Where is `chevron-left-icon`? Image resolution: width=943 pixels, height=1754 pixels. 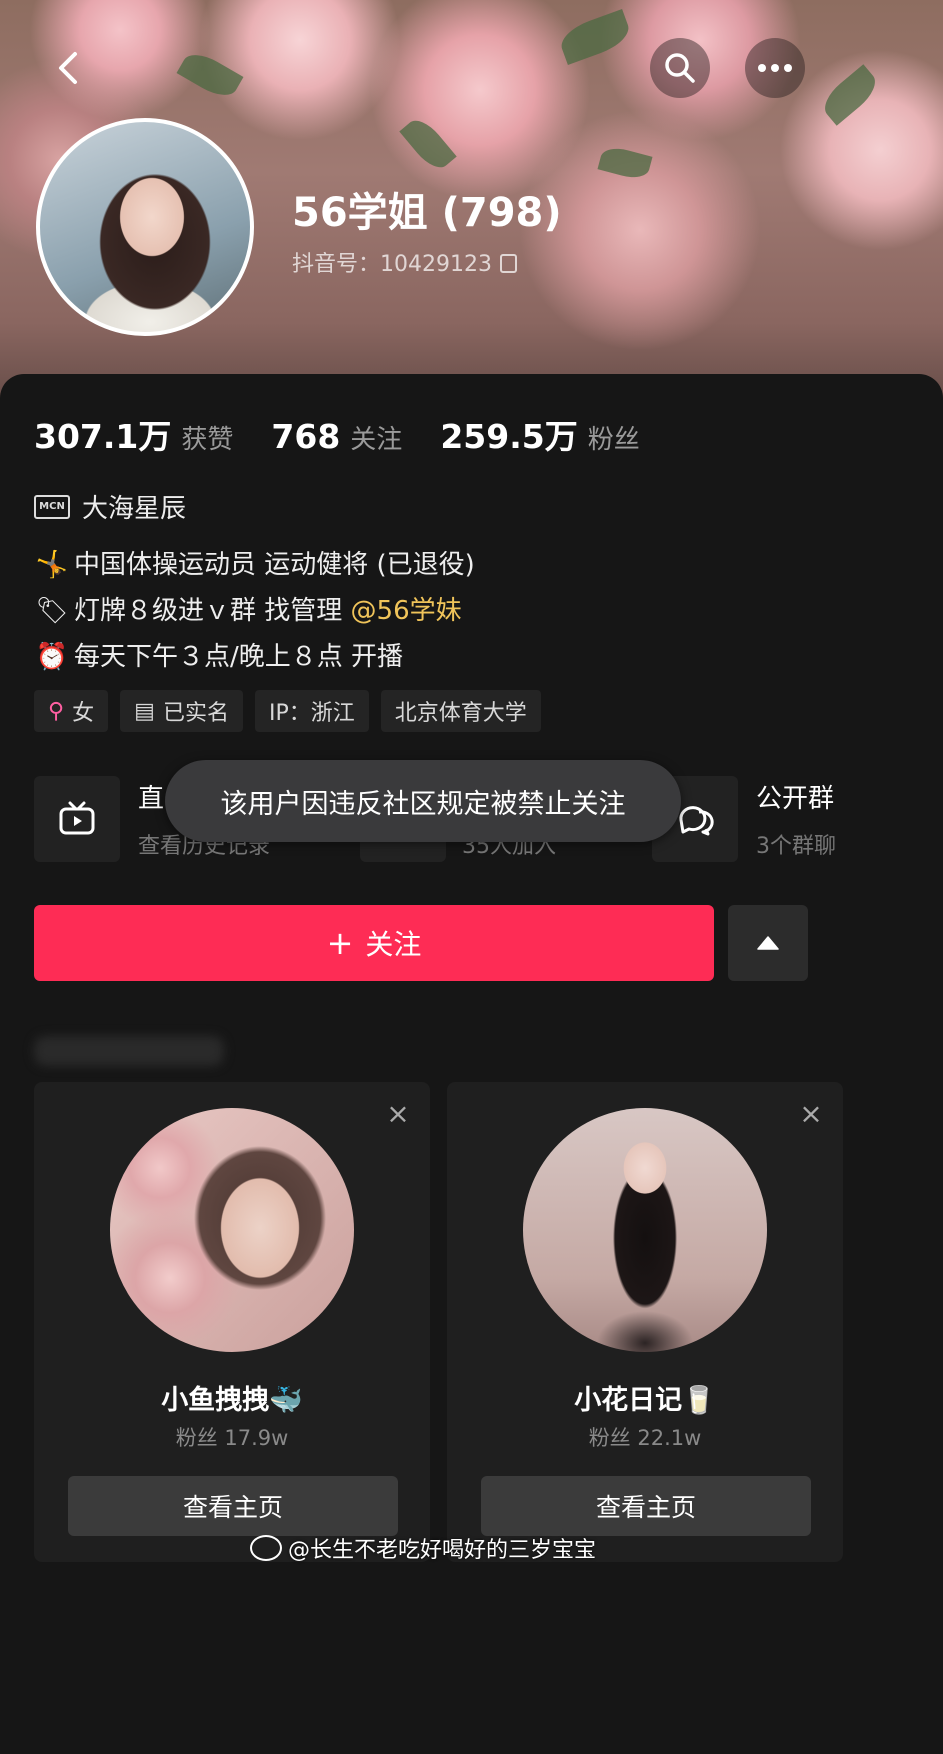 chevron-left-icon is located at coordinates (68, 68).